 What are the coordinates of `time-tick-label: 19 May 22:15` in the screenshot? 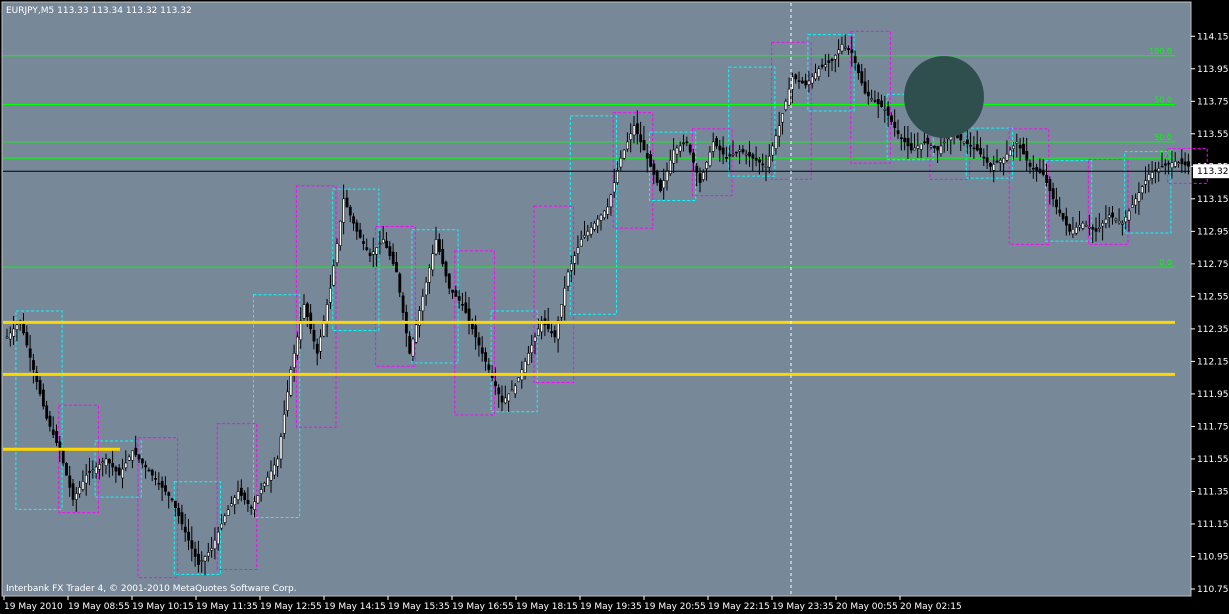 It's located at (739, 607).